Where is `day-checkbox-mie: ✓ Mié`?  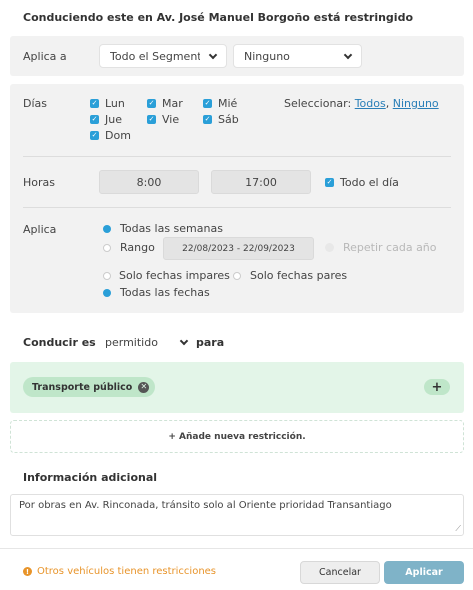 day-checkbox-mie: ✓ Mié is located at coordinates (220, 103).